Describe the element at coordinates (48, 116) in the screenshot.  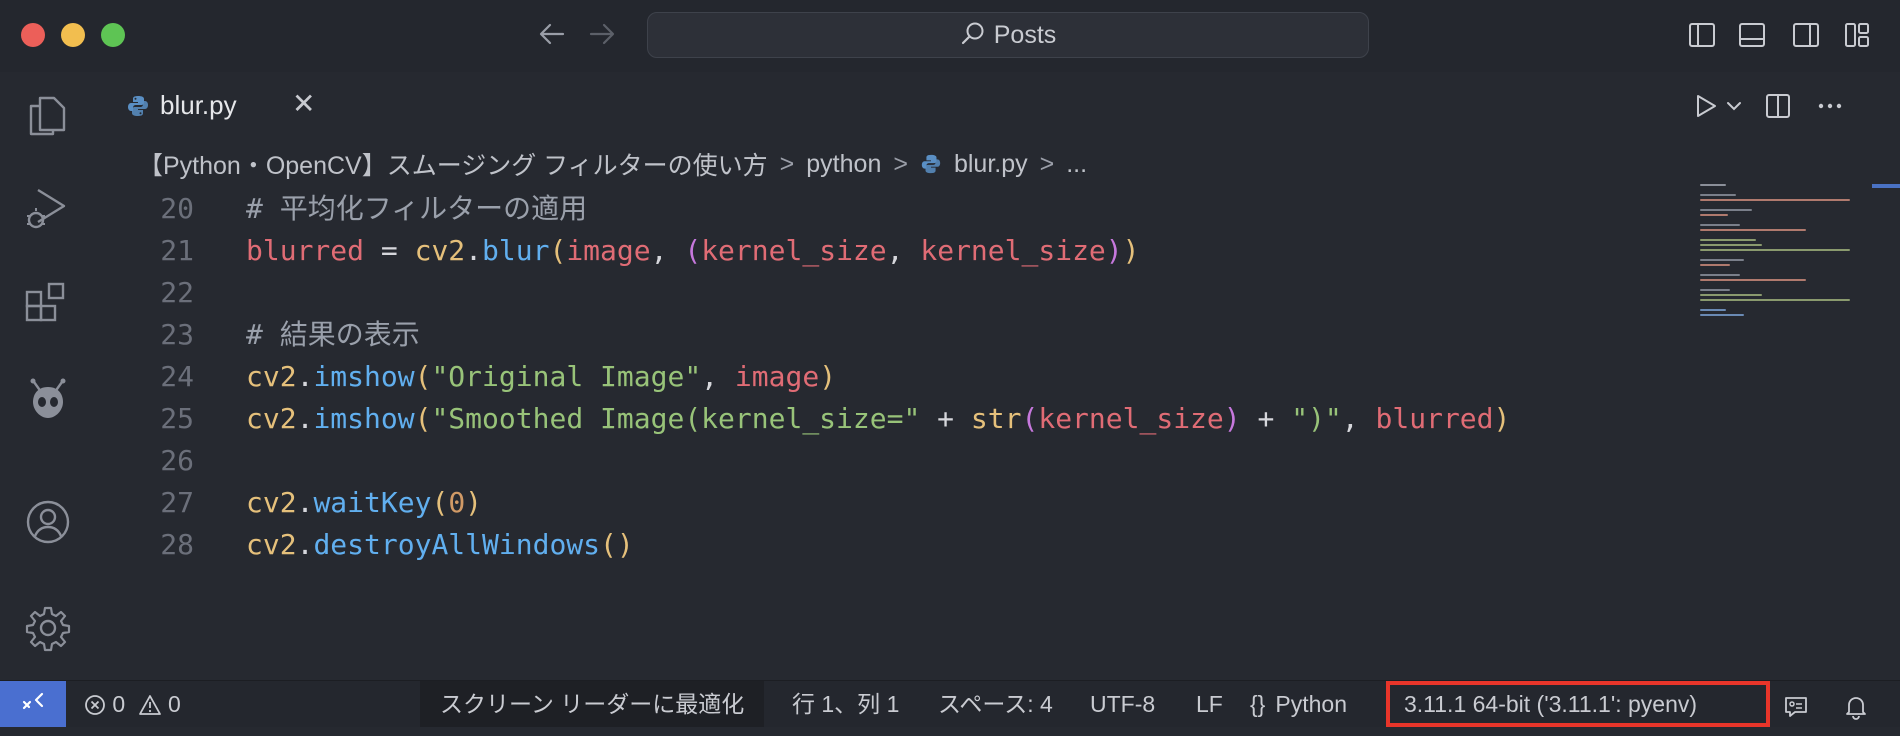
I see `explorer-icon` at that location.